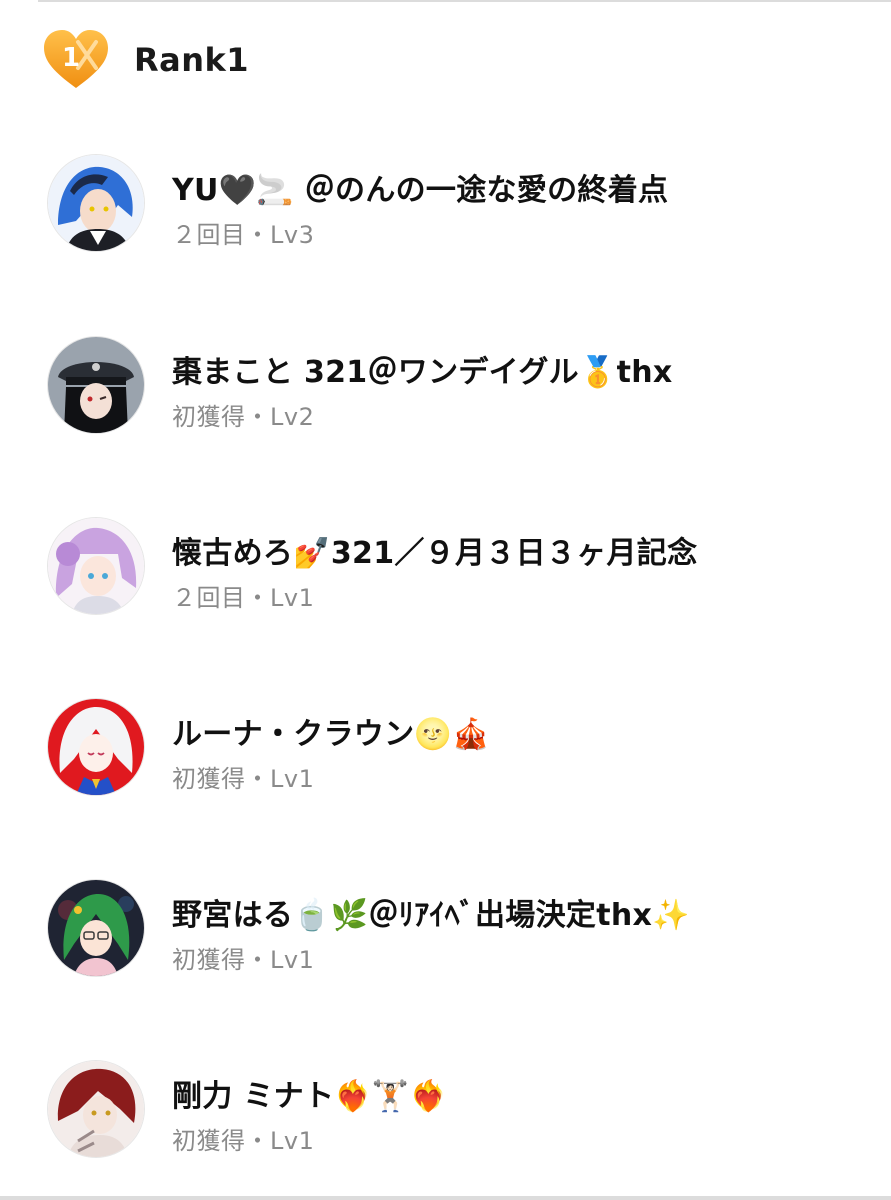 The height and width of the screenshot is (1200, 891). What do you see at coordinates (331, 734) in the screenshot?
I see `entry-name: ルーナ・クラウン🌝🎪` at bounding box center [331, 734].